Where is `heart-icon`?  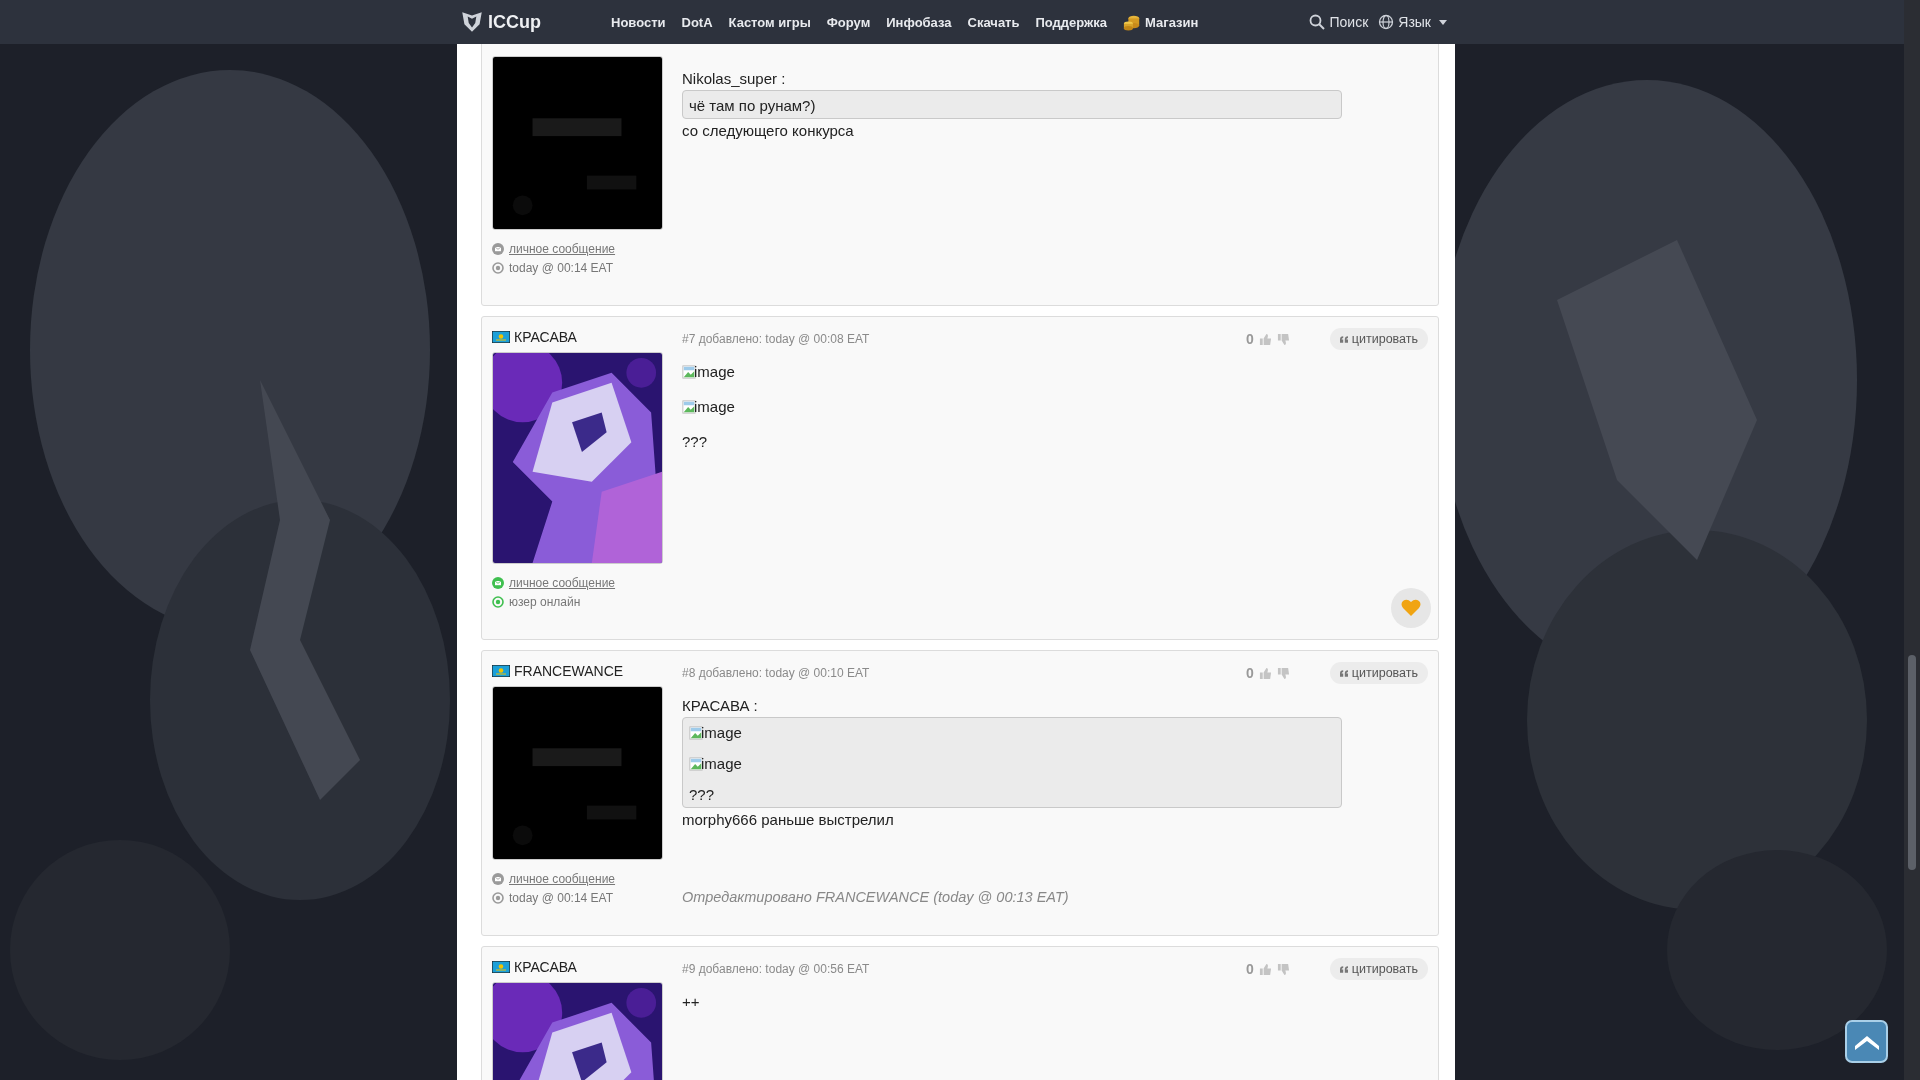 heart-icon is located at coordinates (1411, 608).